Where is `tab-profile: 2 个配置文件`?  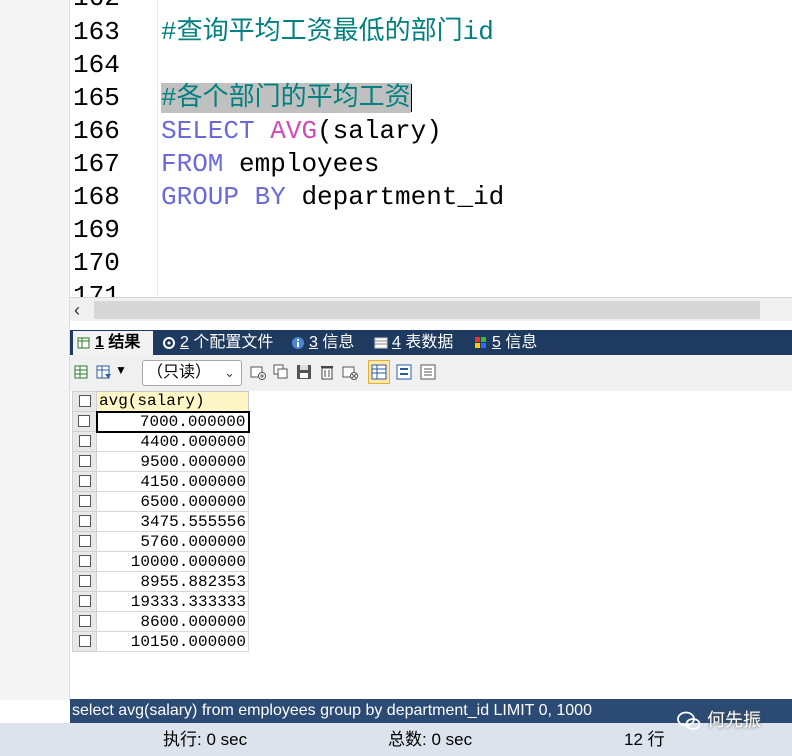
tab-profile: 2 个配置文件 is located at coordinates (220, 343).